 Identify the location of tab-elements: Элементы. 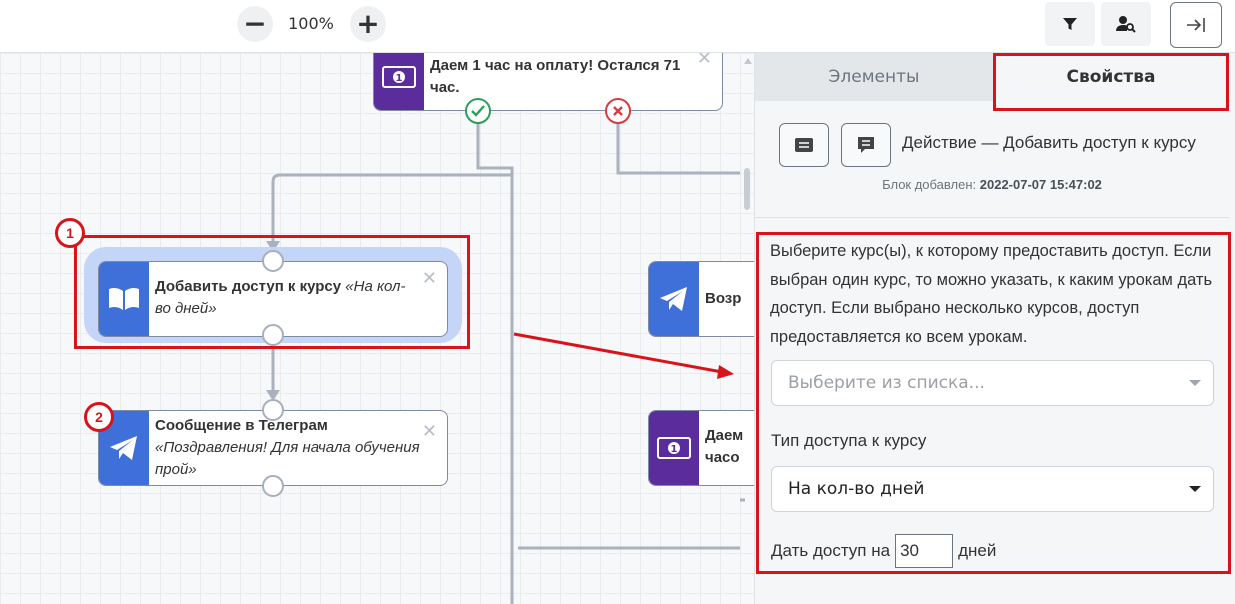
(874, 77).